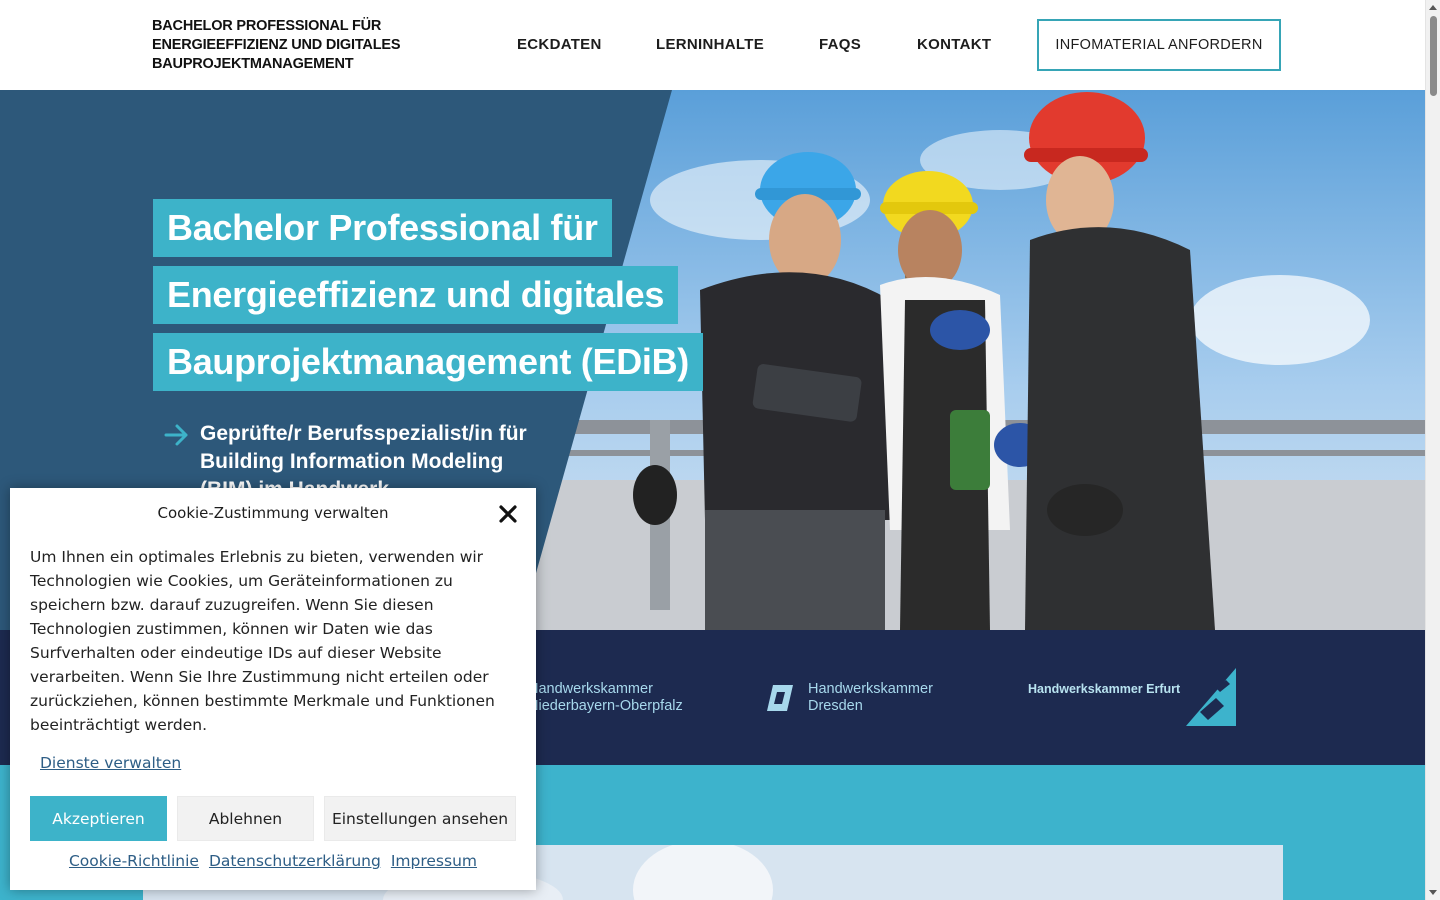 The image size is (1440, 900). What do you see at coordinates (1211, 697) in the screenshot?
I see `hwk-erfurt-emblem-icon` at bounding box center [1211, 697].